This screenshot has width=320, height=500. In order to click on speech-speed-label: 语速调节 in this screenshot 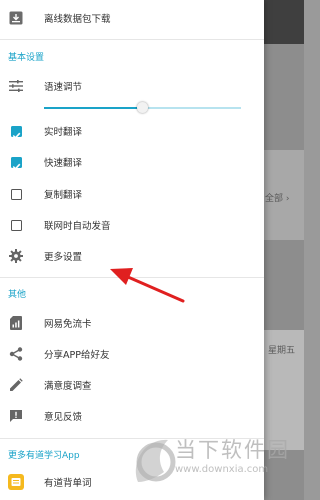, I will do `click(63, 87)`.